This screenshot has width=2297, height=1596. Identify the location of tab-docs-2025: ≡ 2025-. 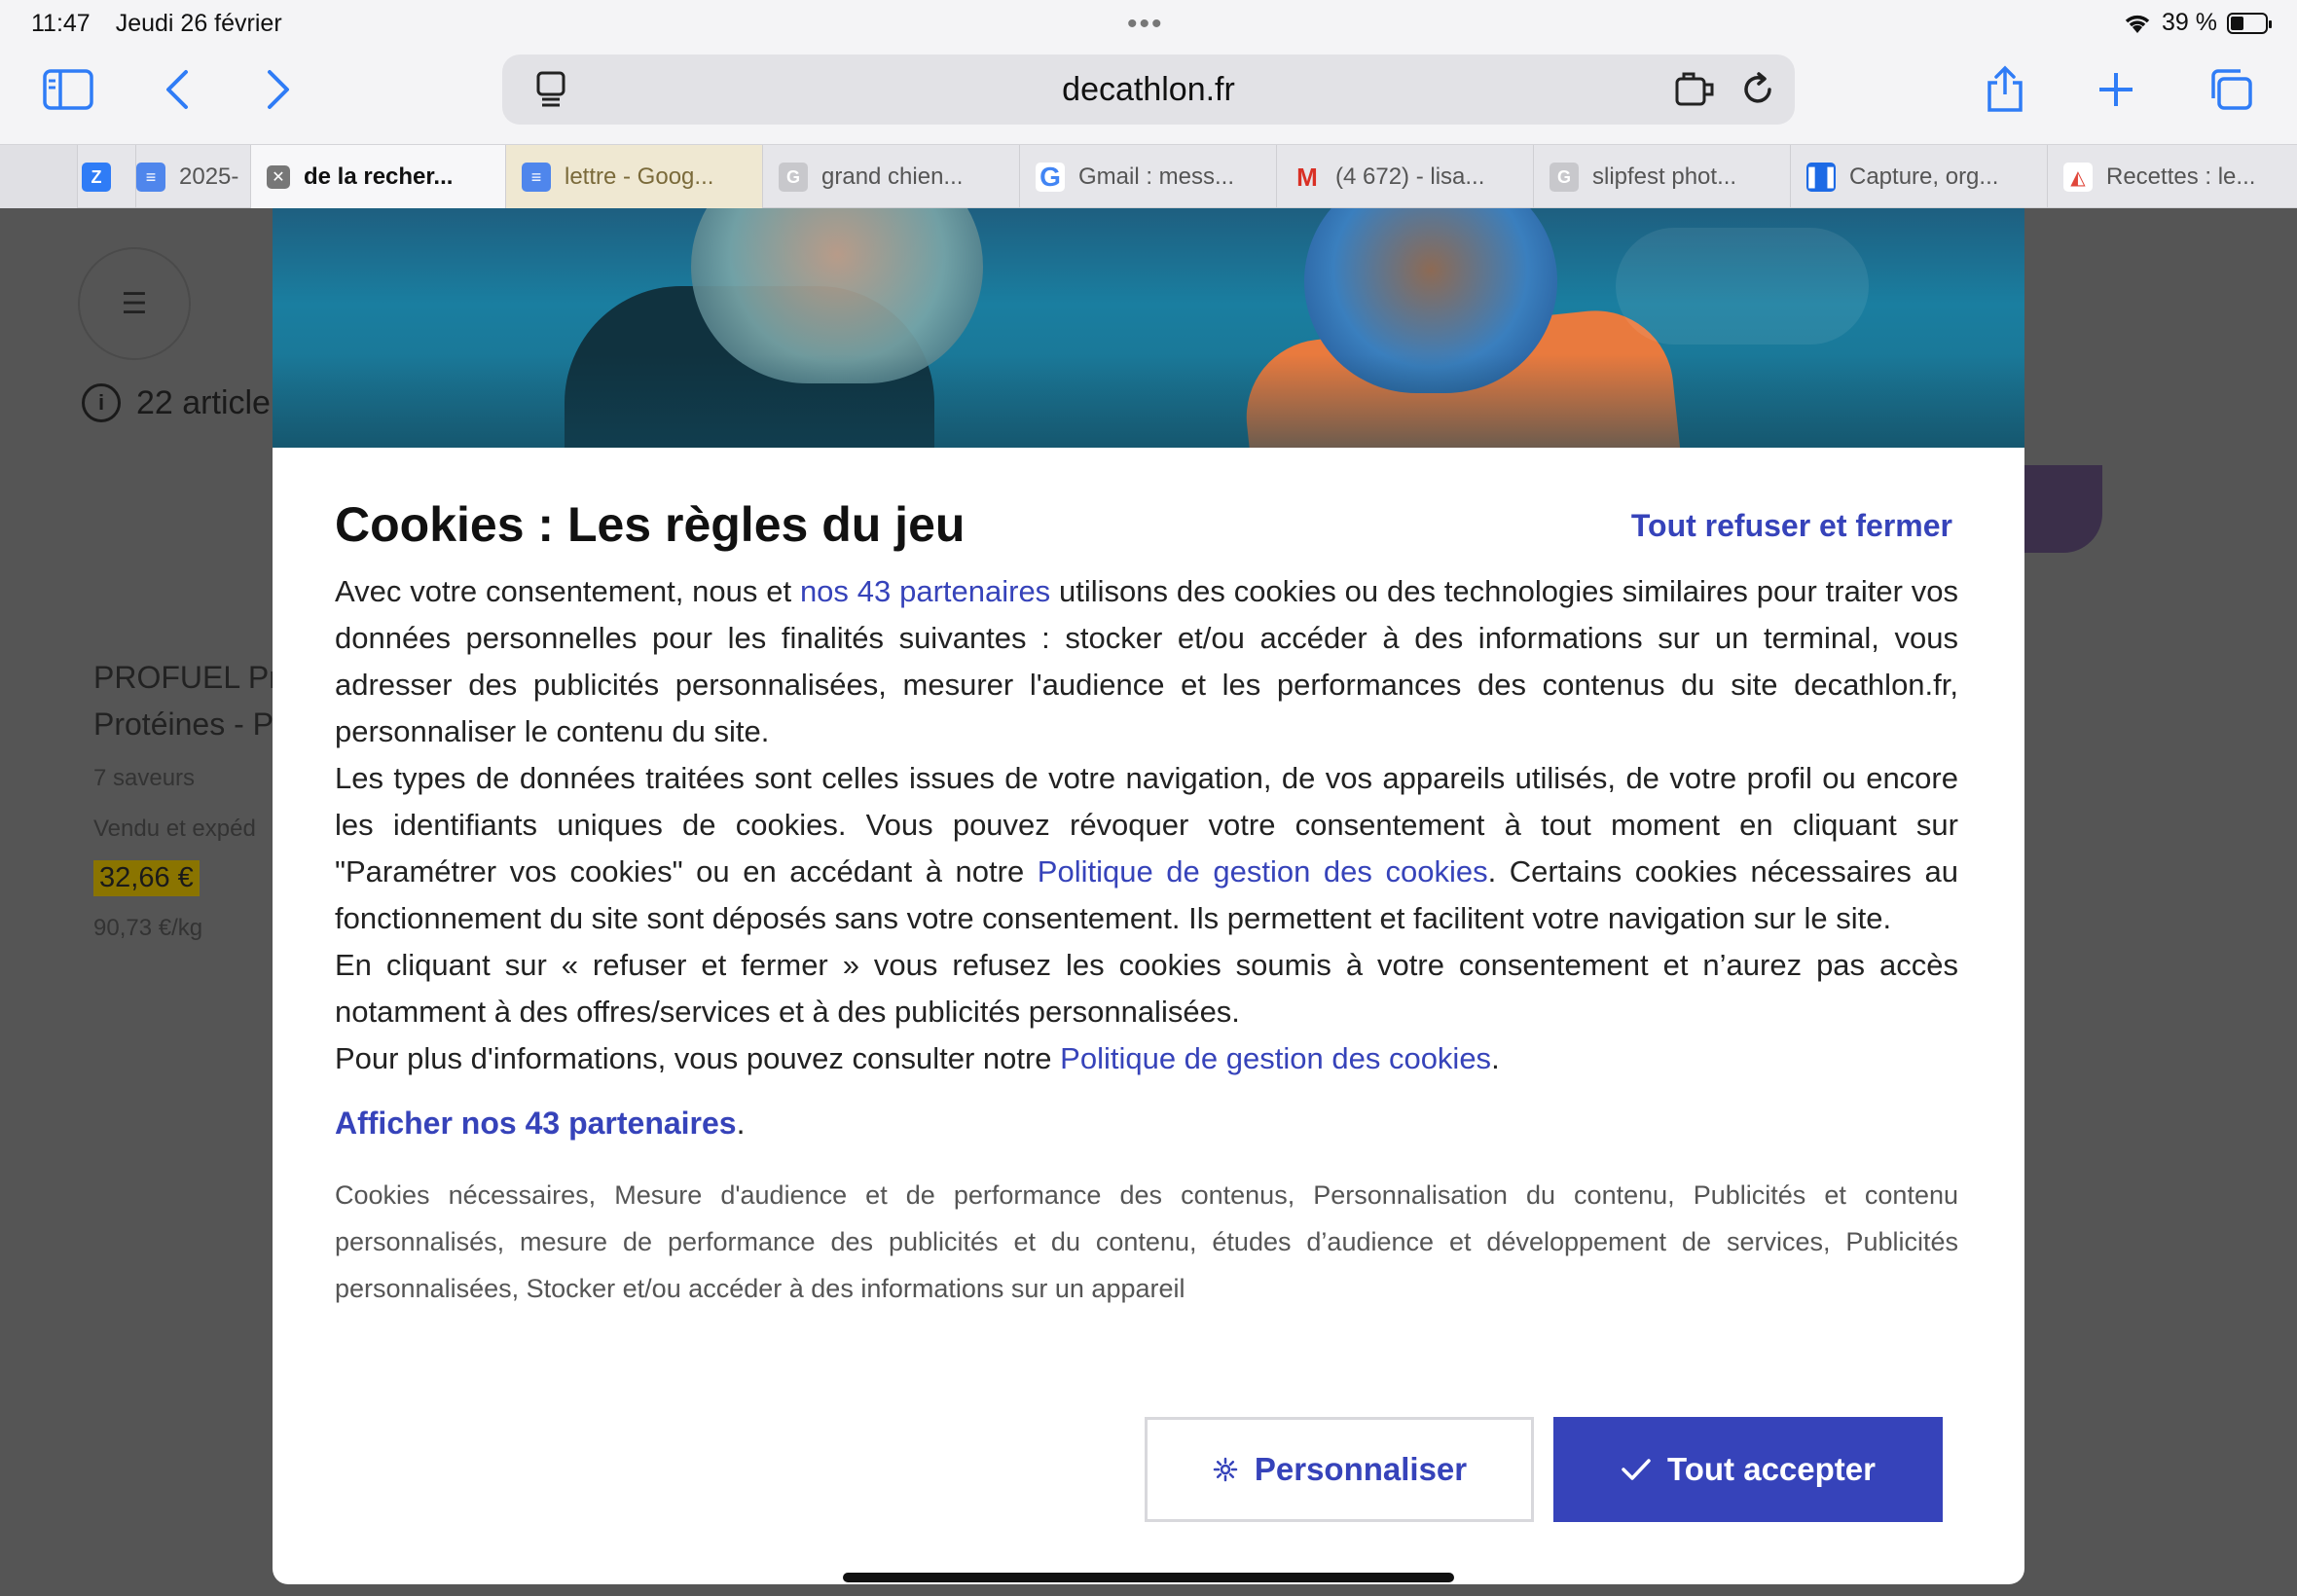
(186, 177).